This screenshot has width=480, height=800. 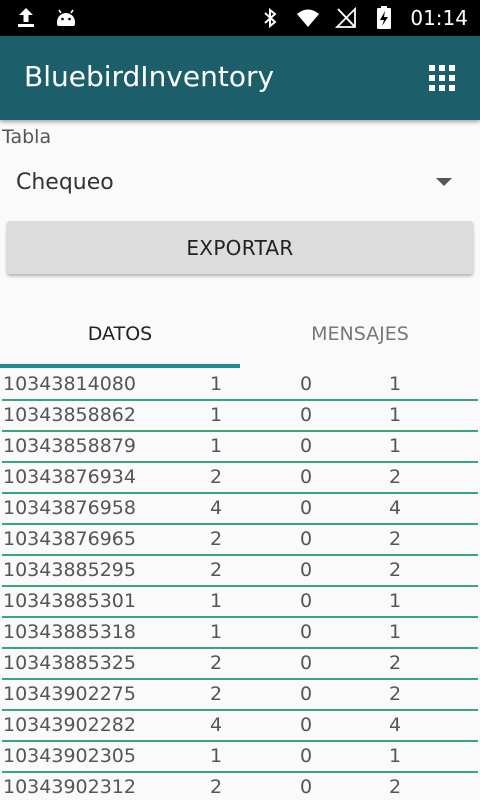 What do you see at coordinates (270, 18) in the screenshot?
I see `bluetooth-icon` at bounding box center [270, 18].